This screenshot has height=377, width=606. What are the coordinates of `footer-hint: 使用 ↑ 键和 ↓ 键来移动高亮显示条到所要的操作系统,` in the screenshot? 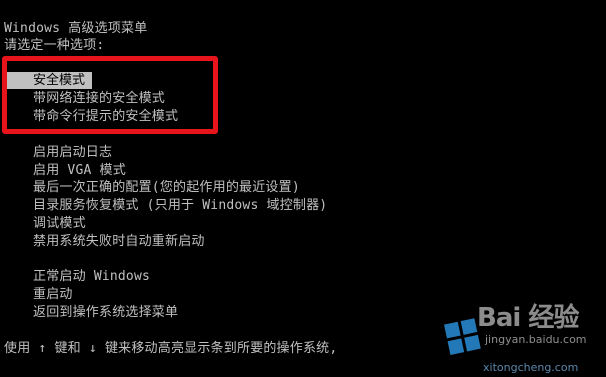 It's located at (171, 348).